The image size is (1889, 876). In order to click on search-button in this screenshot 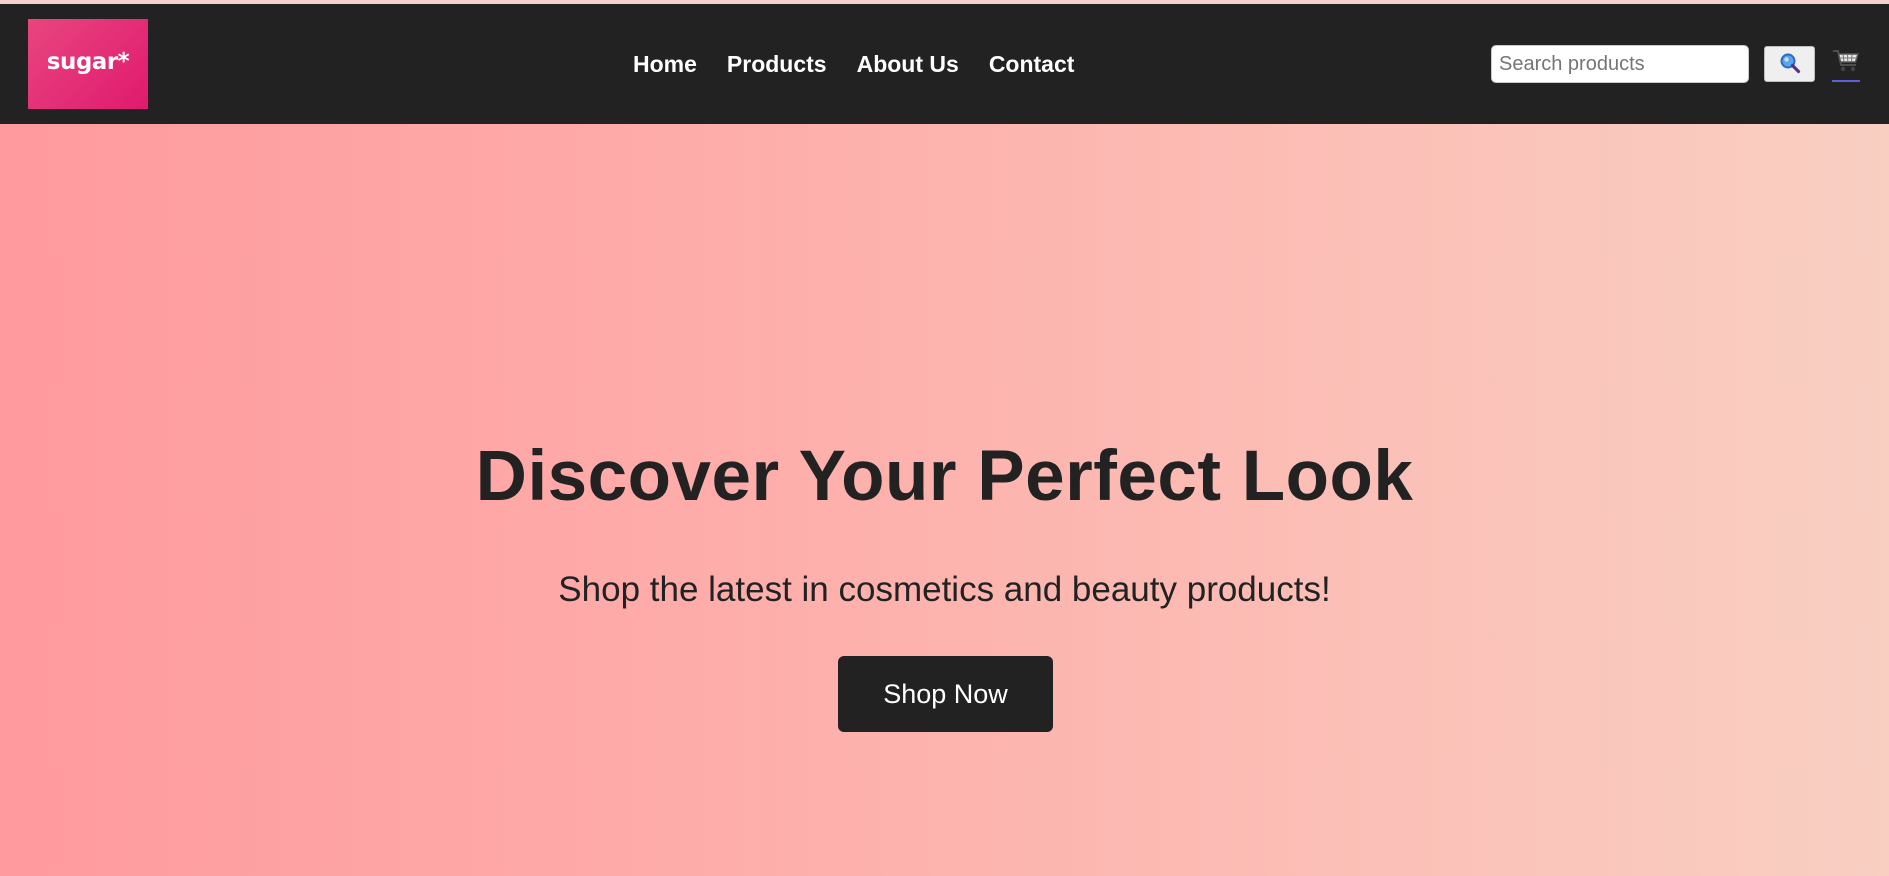, I will do `click(1789, 64)`.